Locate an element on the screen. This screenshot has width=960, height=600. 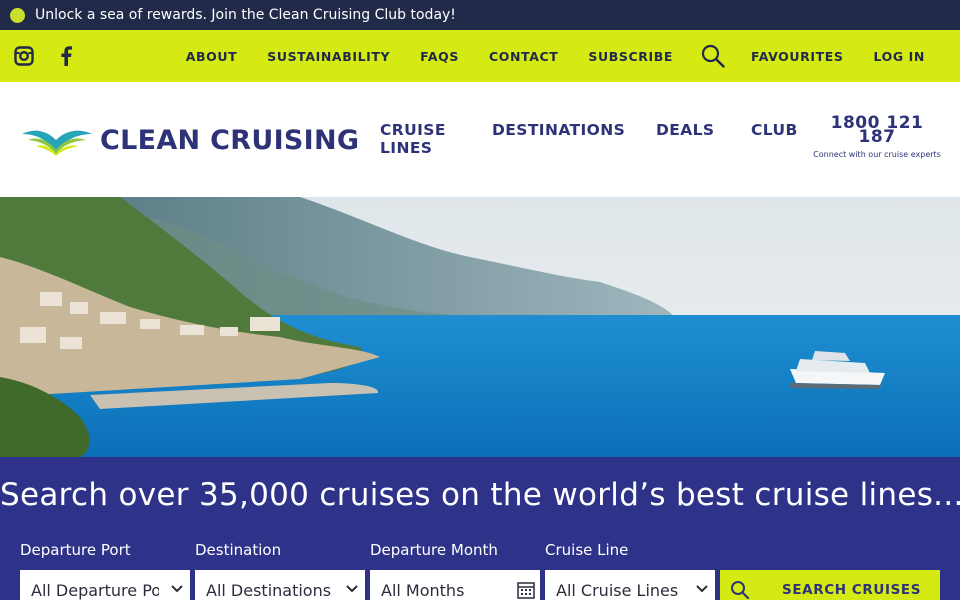
favourites-link: FAVOURITES is located at coordinates (797, 56).